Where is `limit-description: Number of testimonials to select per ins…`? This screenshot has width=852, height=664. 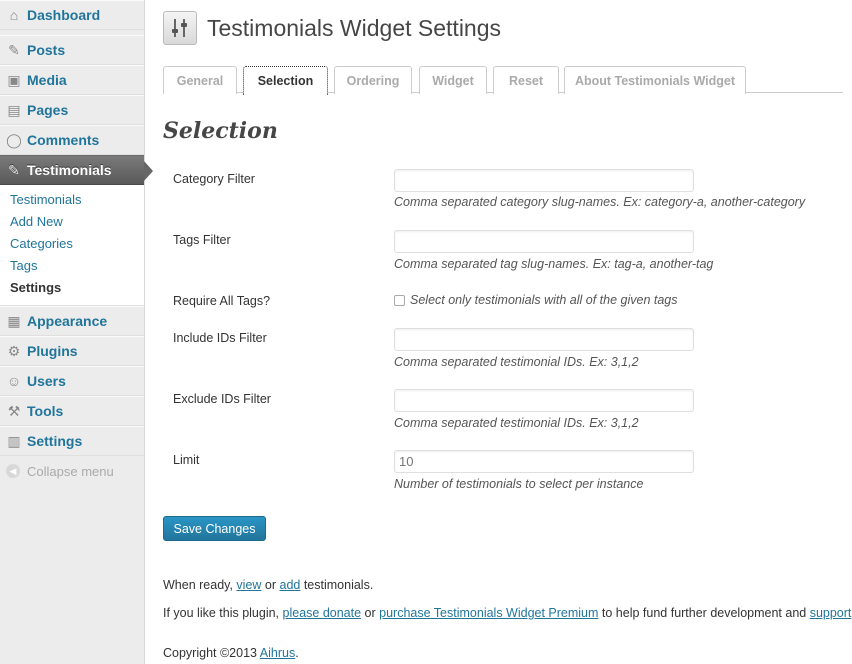 limit-description: Number of testimonials to select per ins… is located at coordinates (519, 484).